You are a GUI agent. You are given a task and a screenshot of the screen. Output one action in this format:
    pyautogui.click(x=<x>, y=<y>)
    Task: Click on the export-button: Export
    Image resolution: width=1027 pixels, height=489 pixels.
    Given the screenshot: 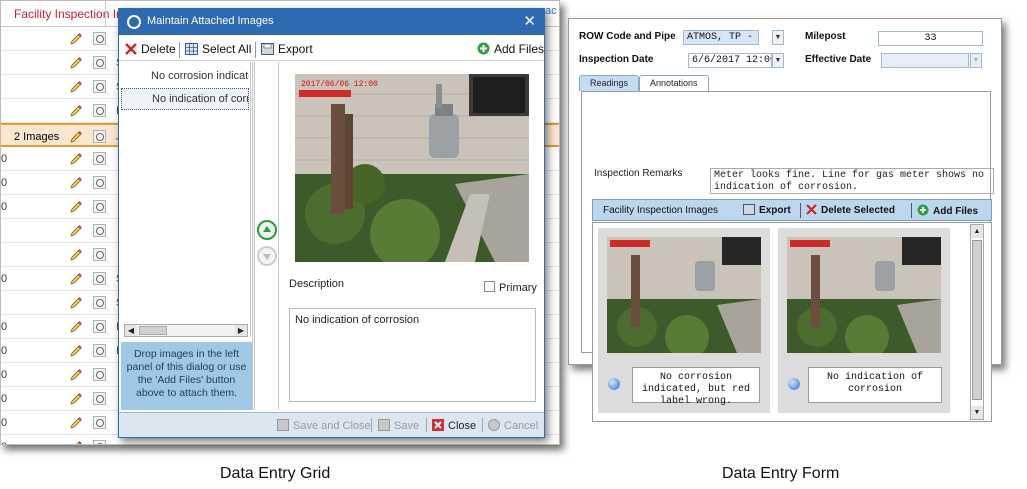 What is the action you would take?
    pyautogui.click(x=287, y=50)
    